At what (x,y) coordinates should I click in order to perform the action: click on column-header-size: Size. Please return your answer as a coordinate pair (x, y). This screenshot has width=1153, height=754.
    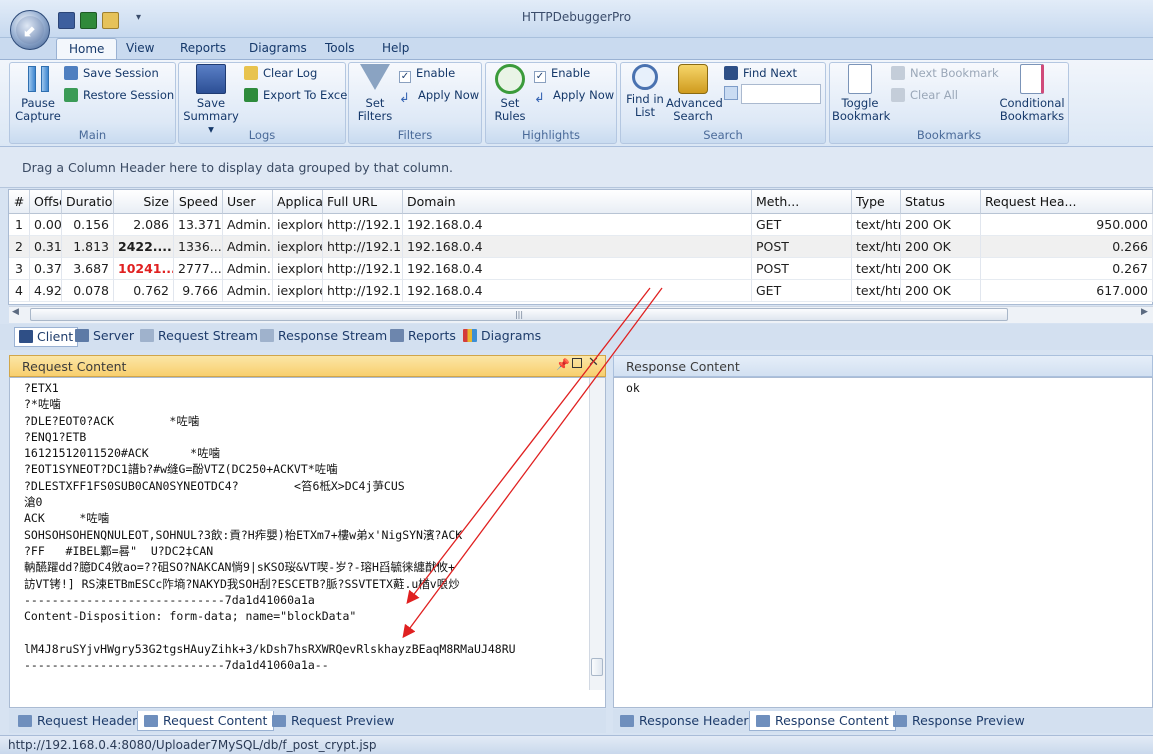
    Looking at the image, I should click on (144, 202).